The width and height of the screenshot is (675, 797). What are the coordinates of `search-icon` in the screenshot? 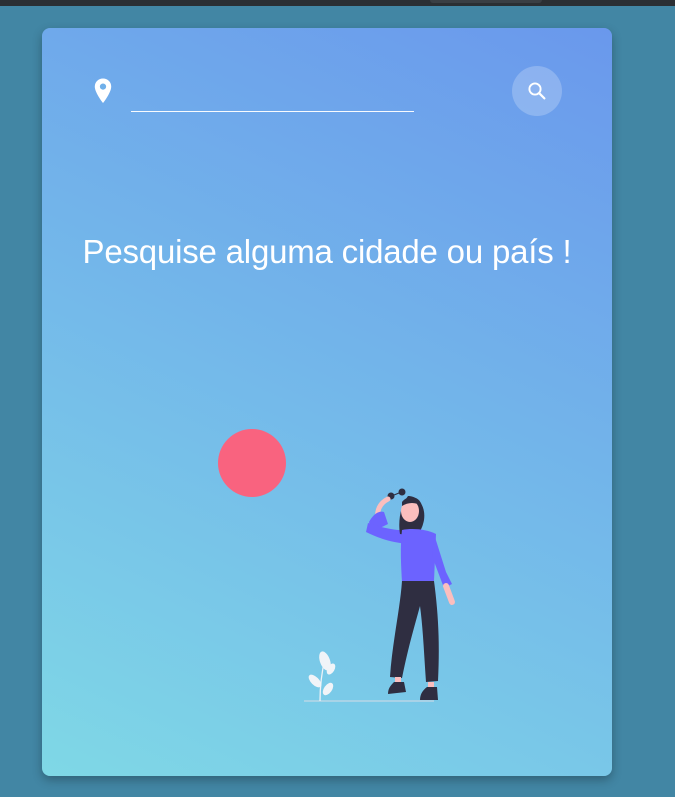 It's located at (537, 91).